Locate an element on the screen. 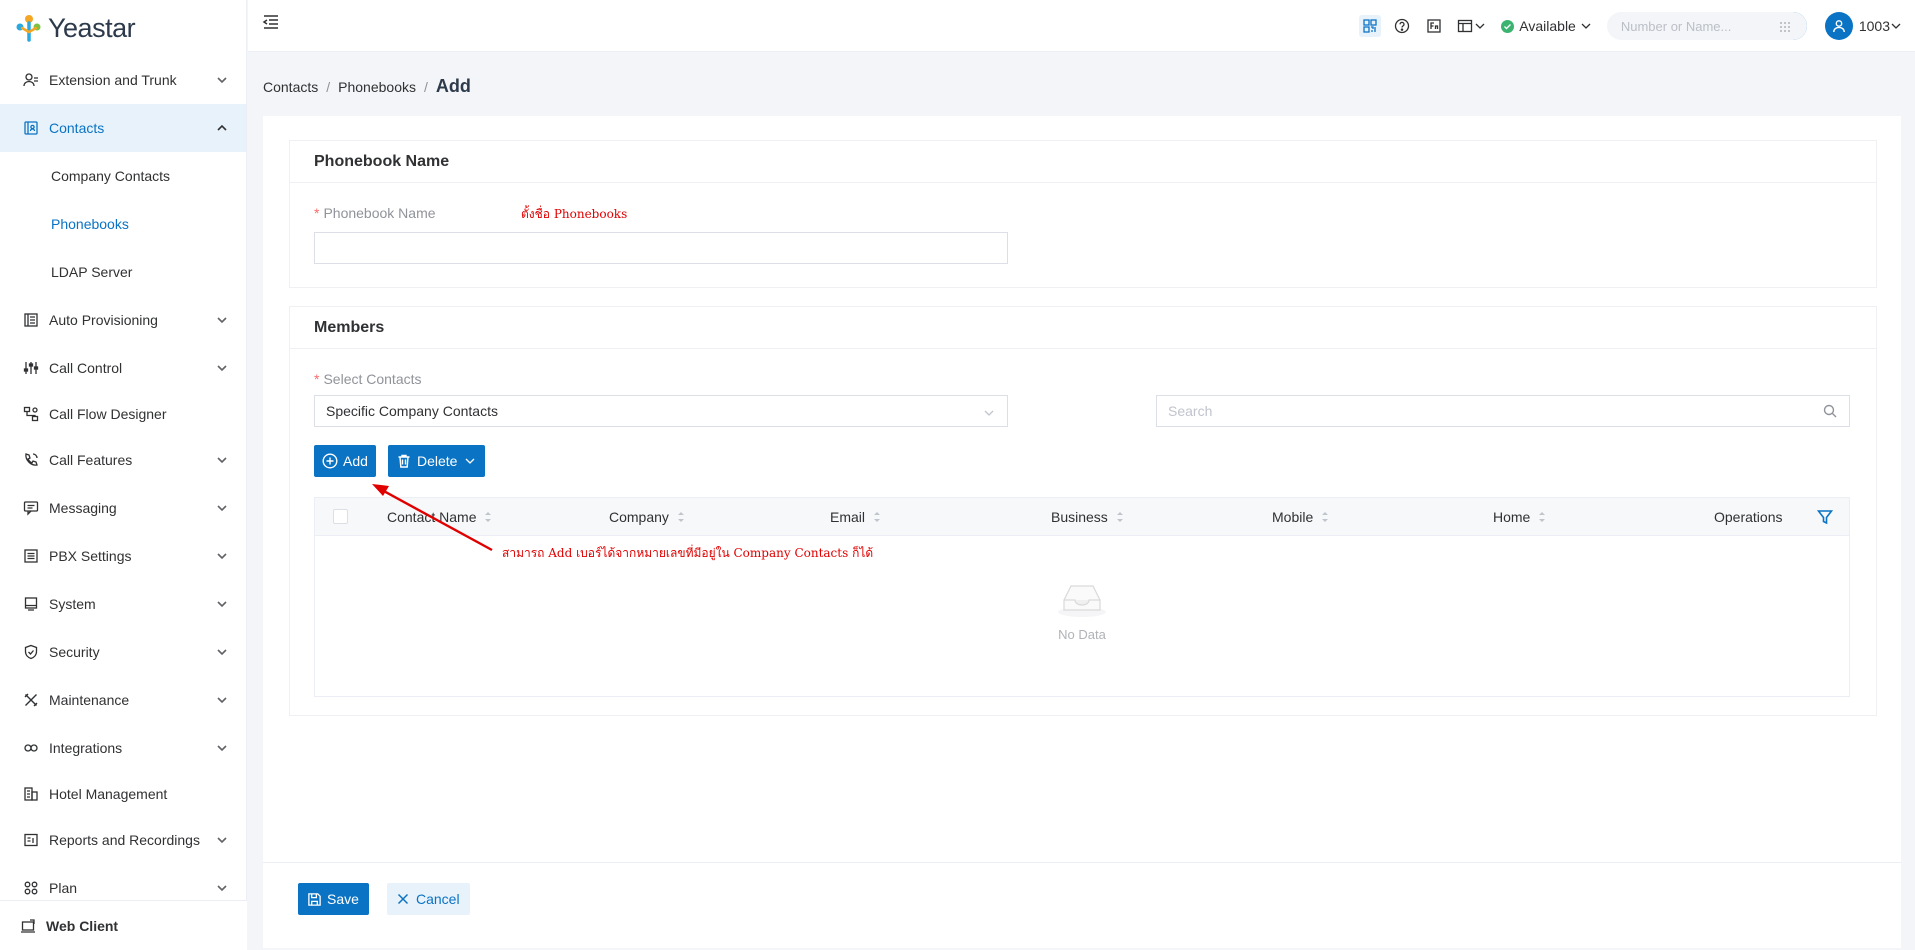  dial-input is located at coordinates (1695, 26).